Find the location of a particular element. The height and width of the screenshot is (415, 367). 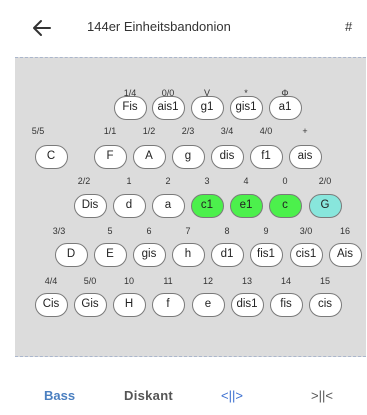

key-number-label: 0 is located at coordinates (285, 181).